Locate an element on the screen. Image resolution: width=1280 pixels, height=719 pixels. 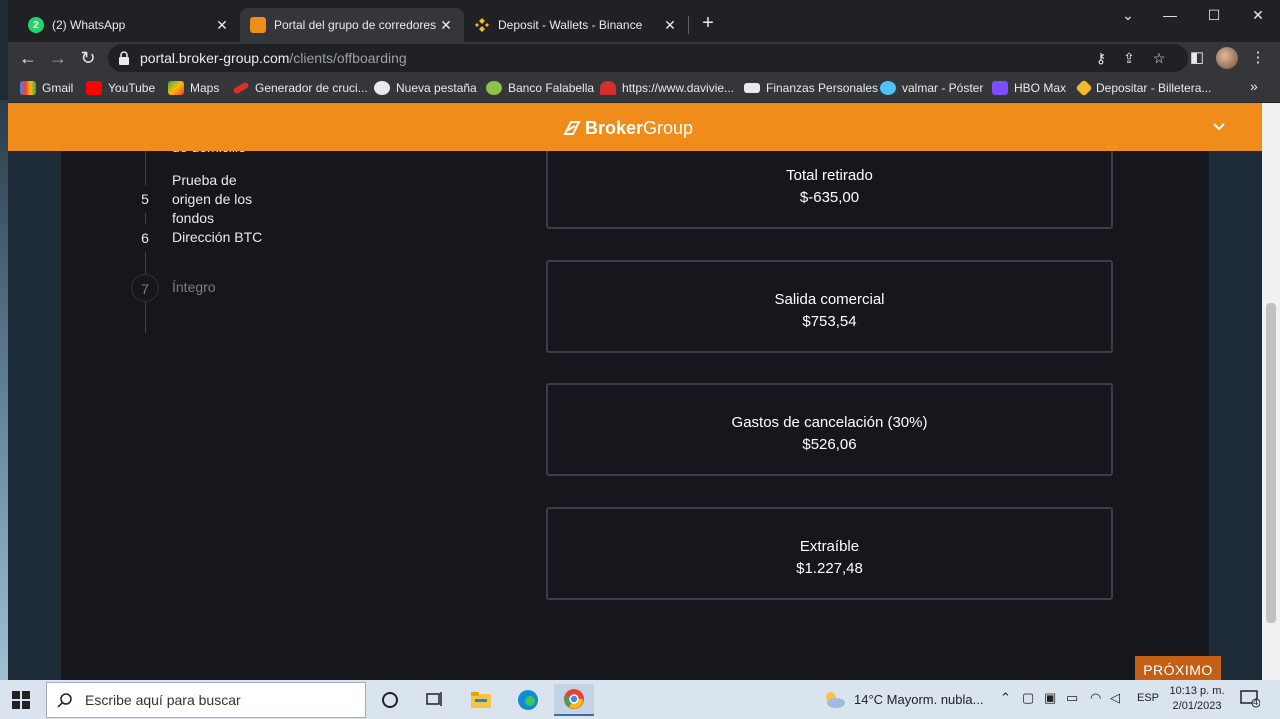
bookmark-youtube: YouTube is located at coordinates (120, 88).